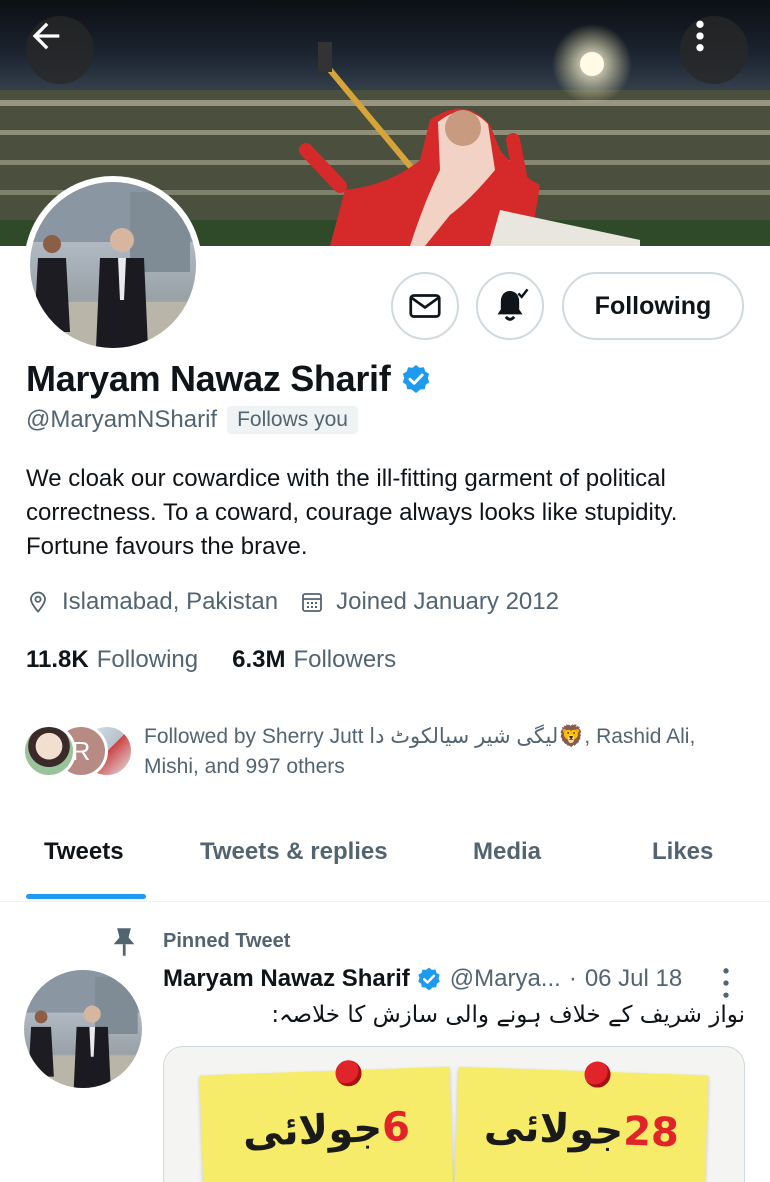  What do you see at coordinates (78, 752) in the screenshot?
I see `followed-by-avatars: R` at bounding box center [78, 752].